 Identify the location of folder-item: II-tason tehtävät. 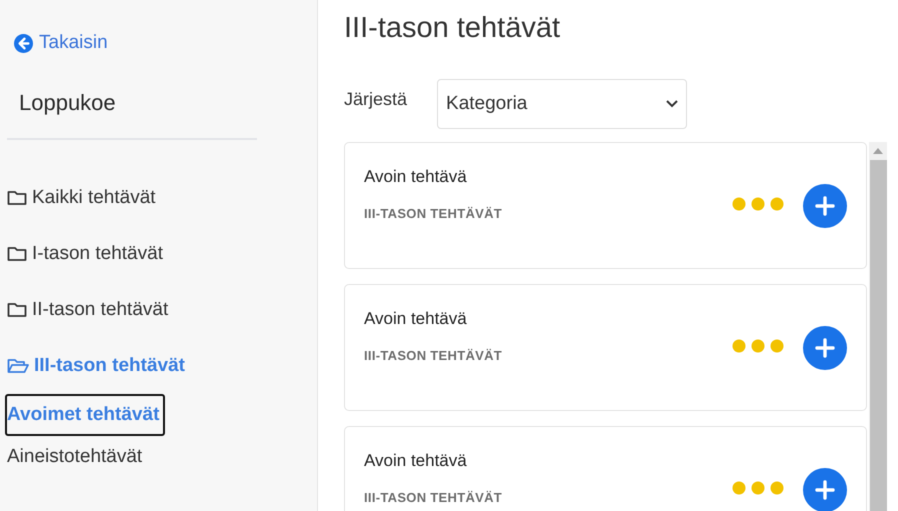
(87, 310).